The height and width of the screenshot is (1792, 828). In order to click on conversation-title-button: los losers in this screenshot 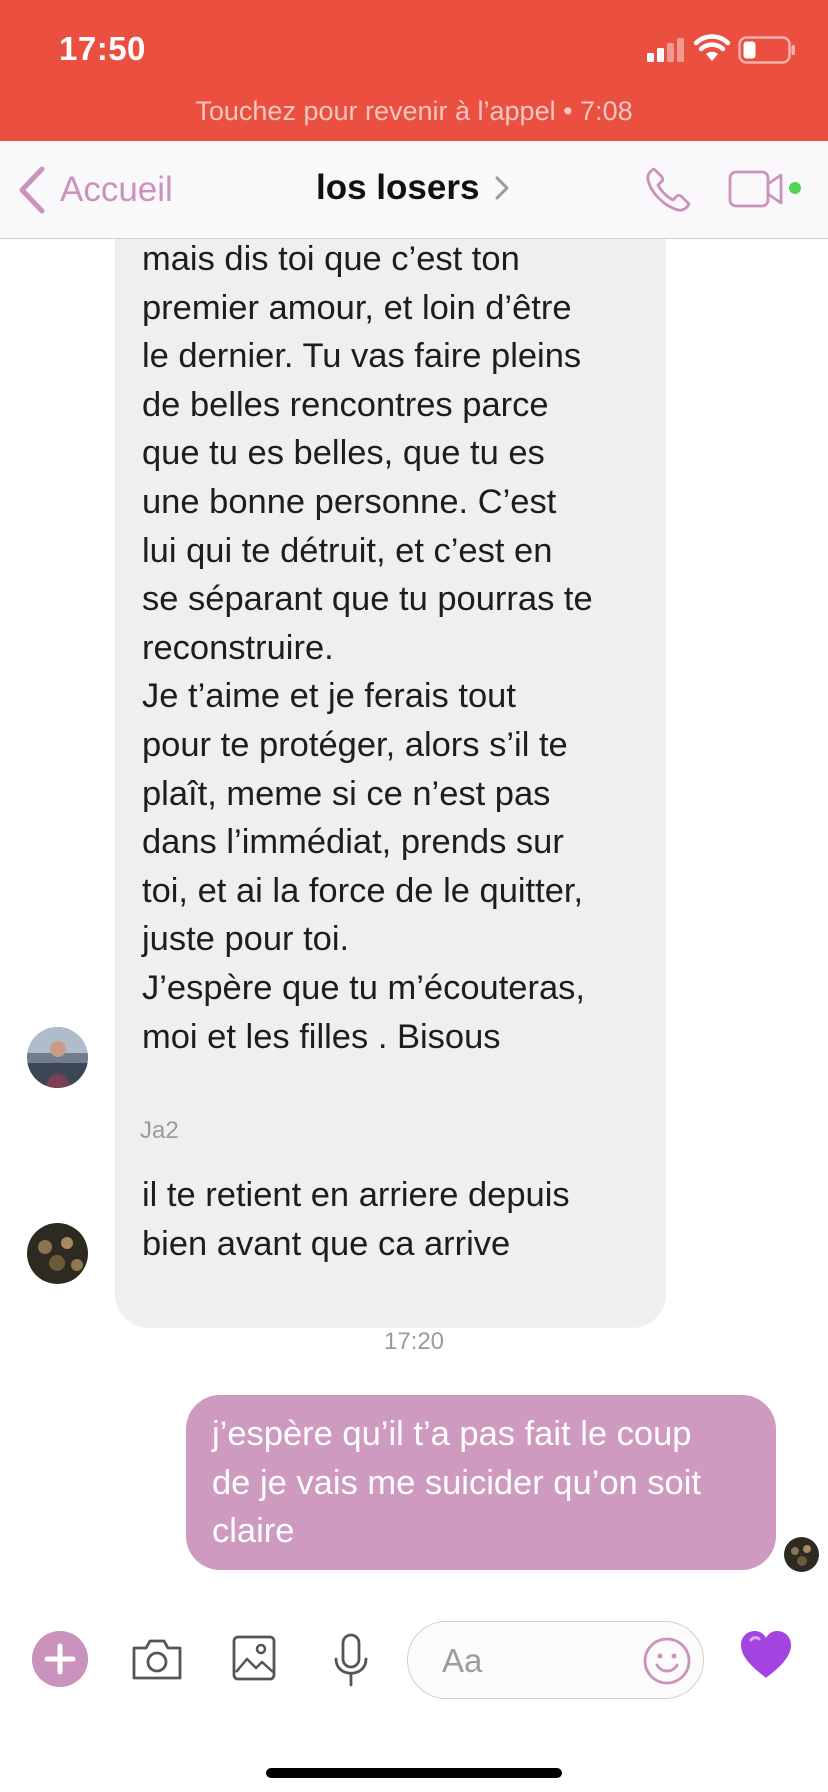, I will do `click(413, 188)`.